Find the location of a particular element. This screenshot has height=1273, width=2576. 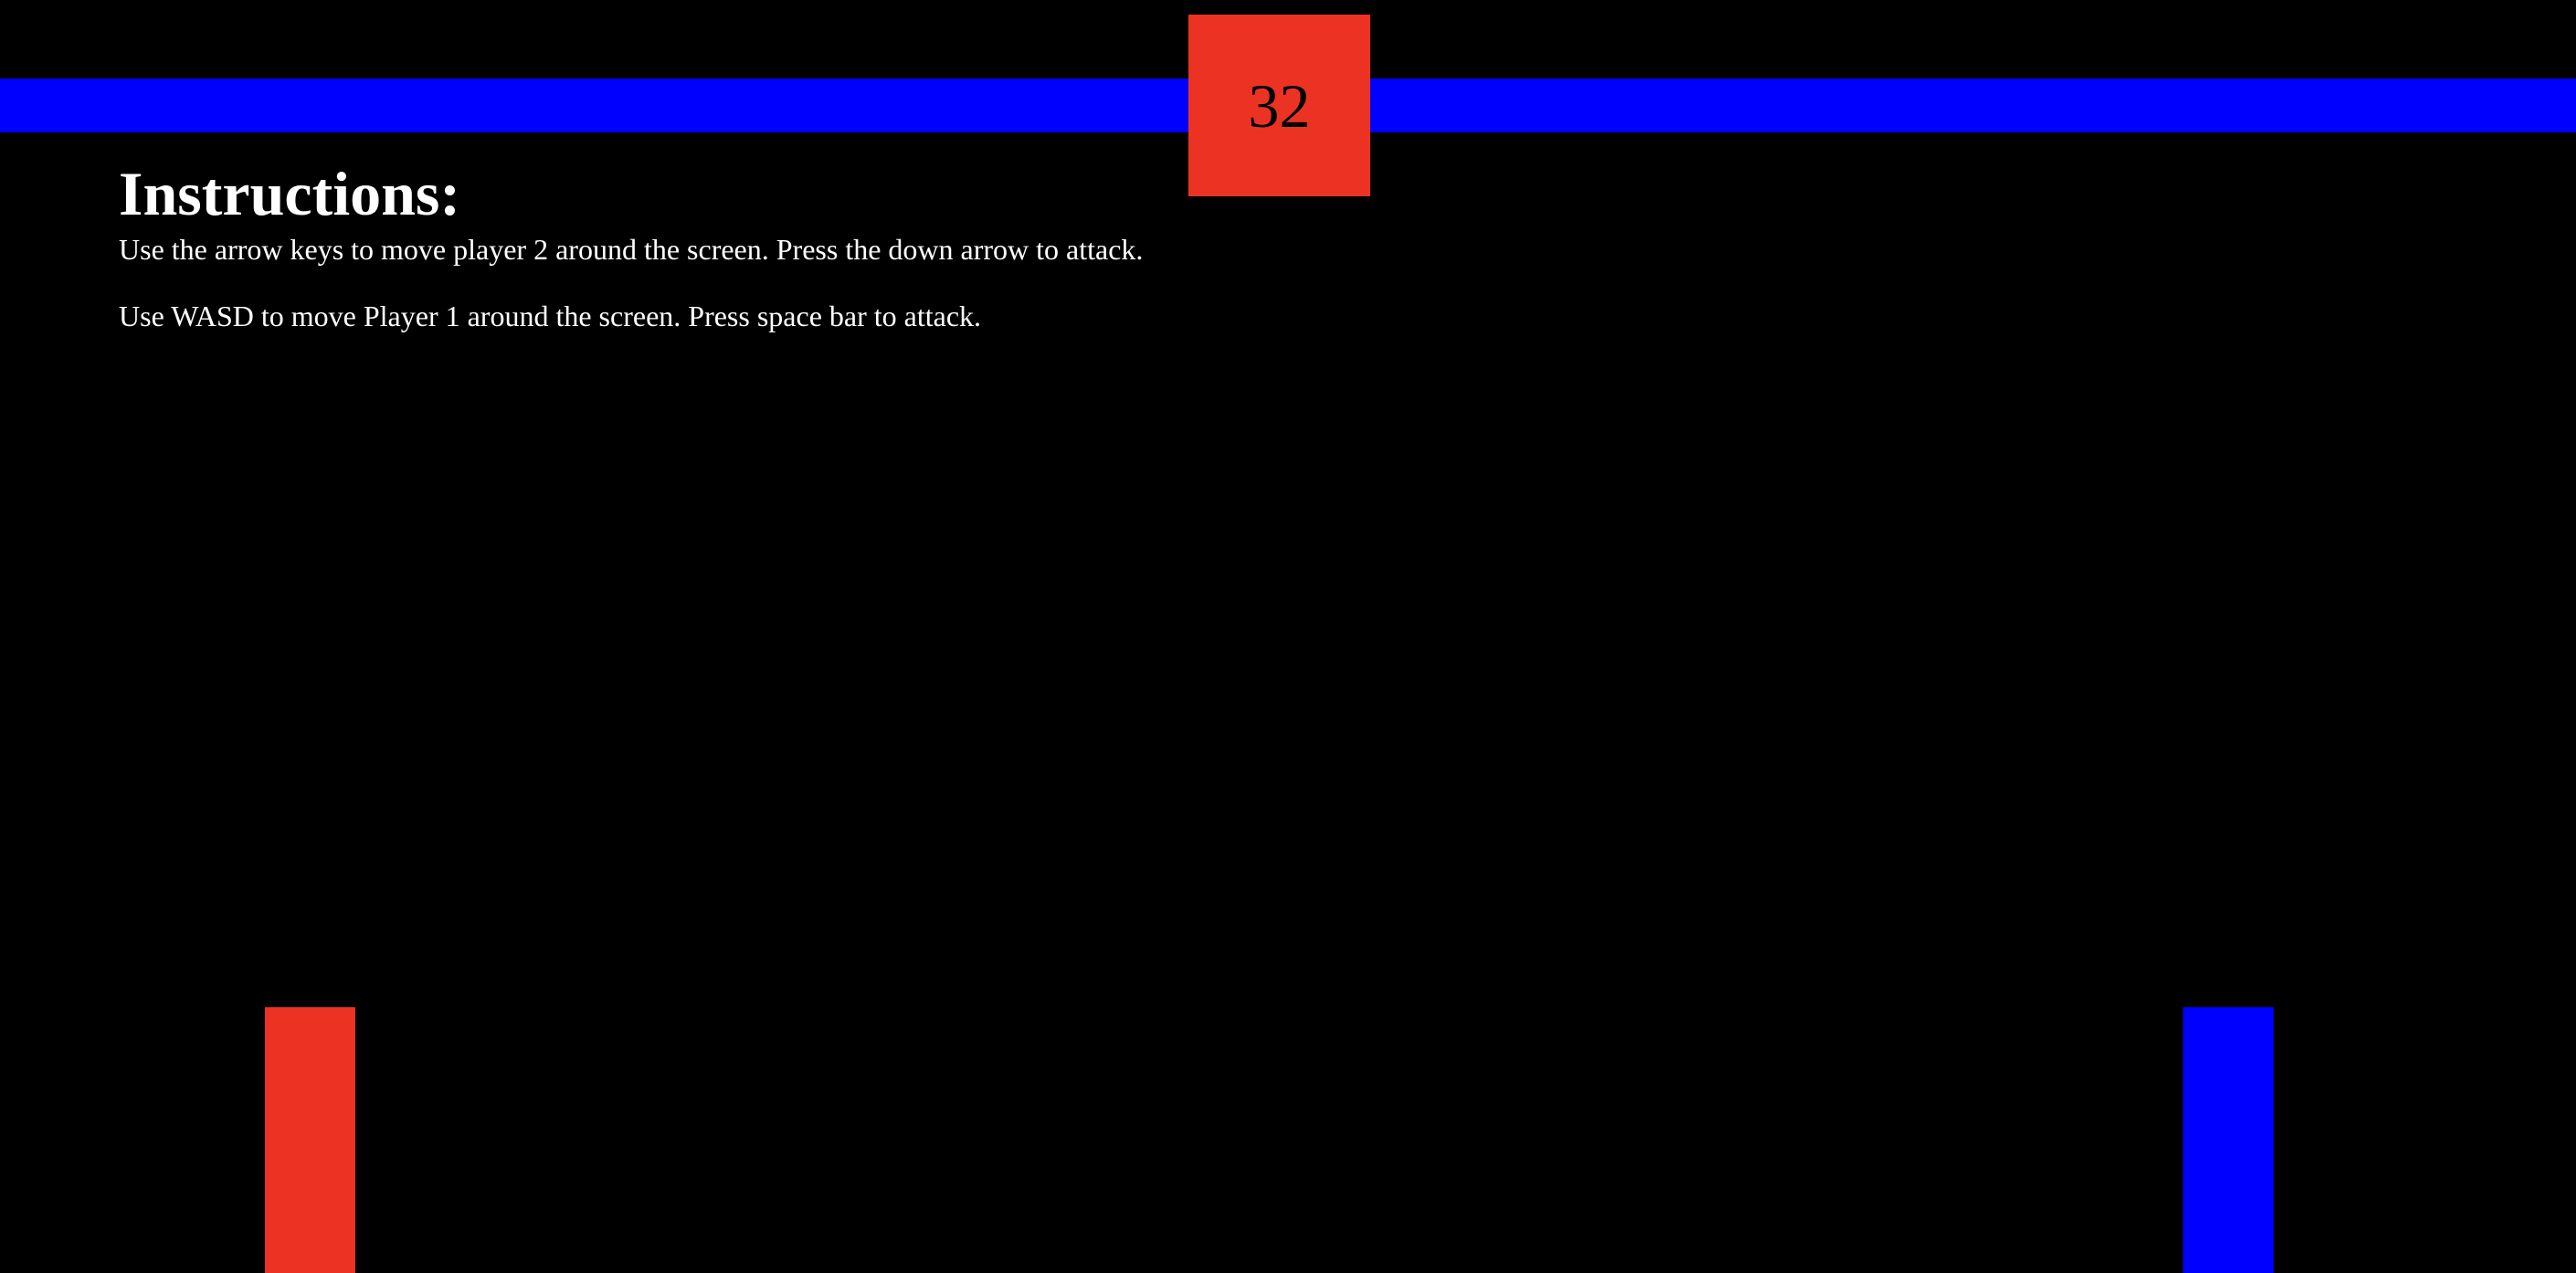

instructions-title: Instructions: is located at coordinates (290, 193).